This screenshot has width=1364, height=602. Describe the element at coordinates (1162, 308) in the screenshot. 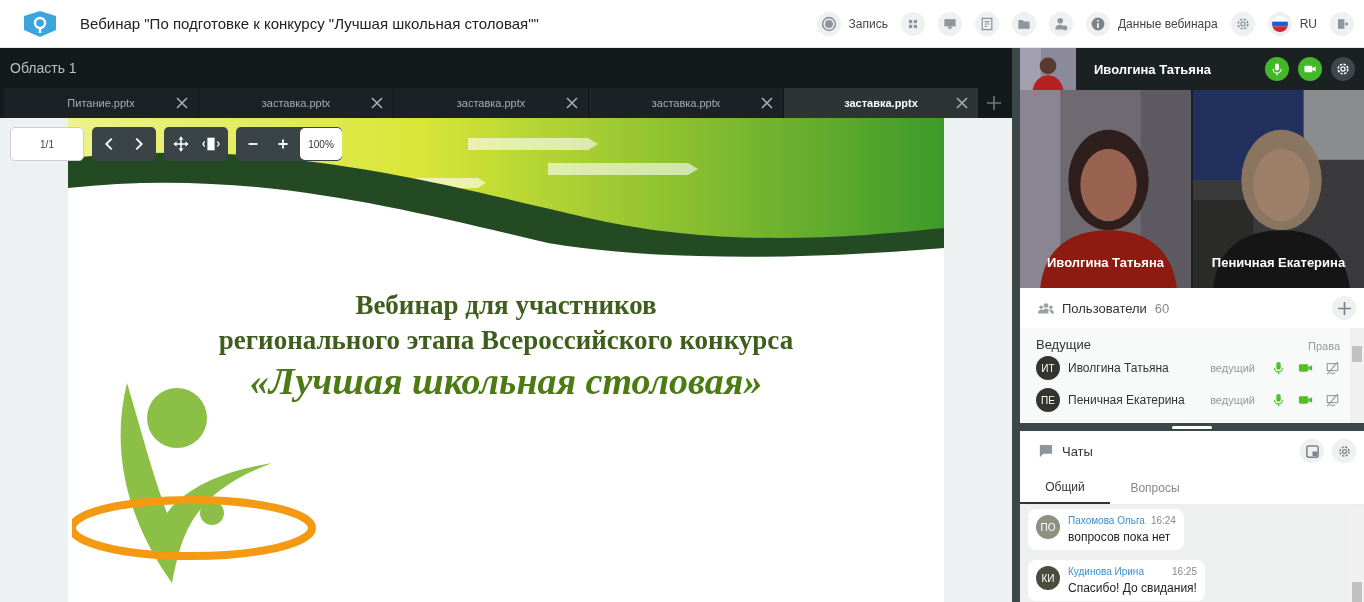

I see `users-count: 60` at that location.